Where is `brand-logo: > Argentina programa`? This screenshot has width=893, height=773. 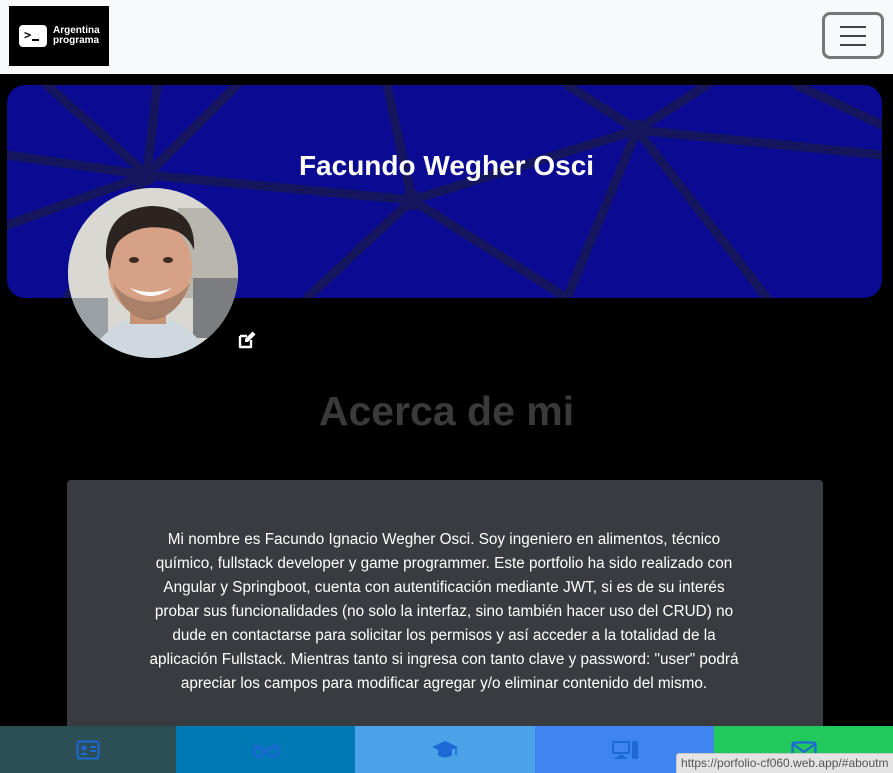
brand-logo: > Argentina programa is located at coordinates (59, 36).